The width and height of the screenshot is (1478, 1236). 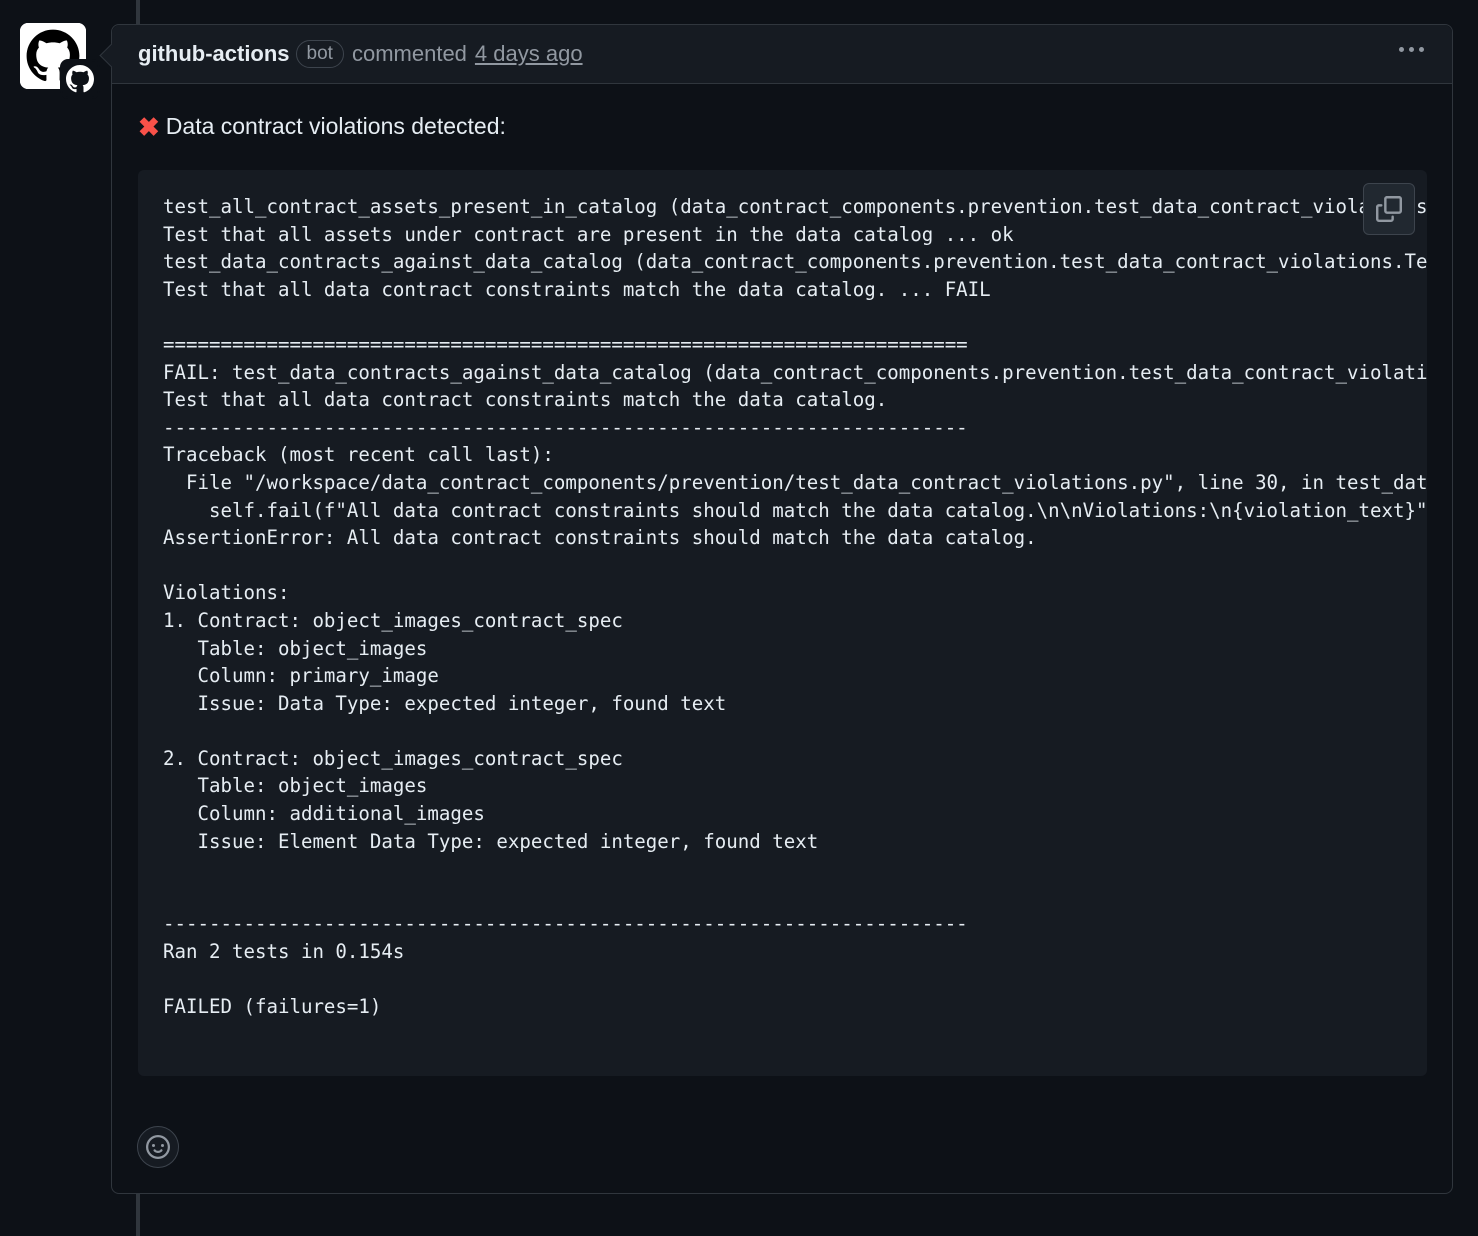 I want to click on code-line: 2. Contract: object_images_contract_spec, so click(x=393, y=758).